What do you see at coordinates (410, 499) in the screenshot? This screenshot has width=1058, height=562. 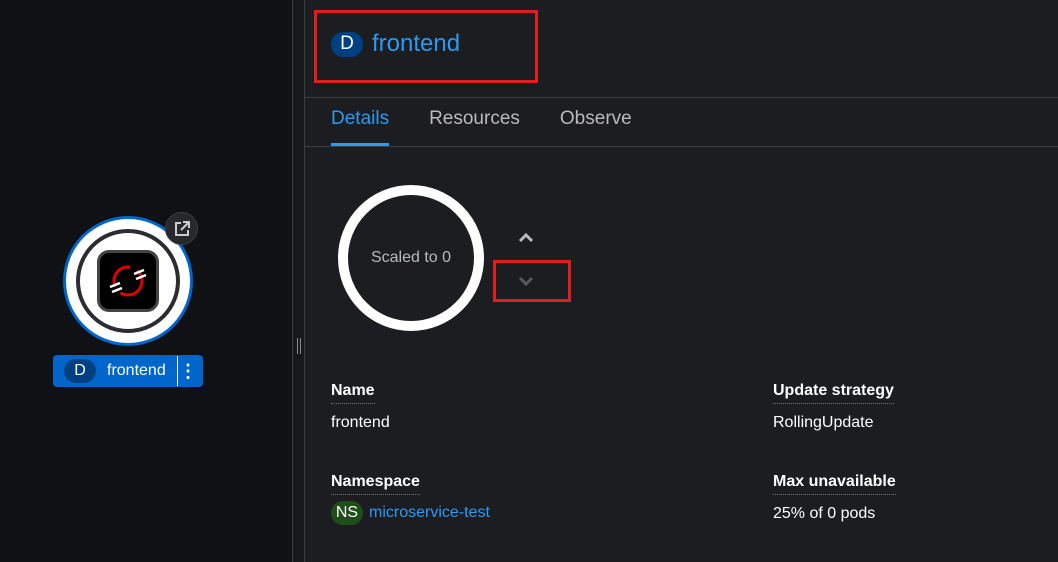 I see `field-namespace: Namespace NS microservice-test` at bounding box center [410, 499].